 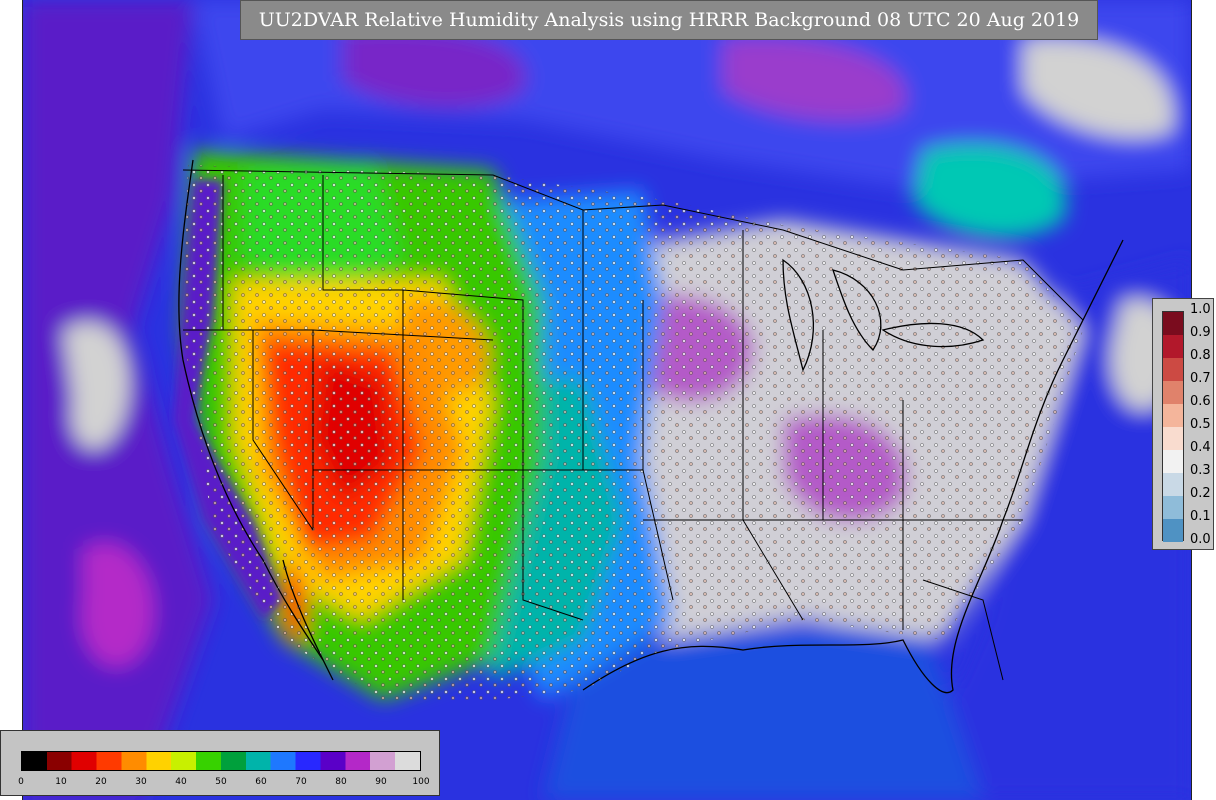 What do you see at coordinates (261, 782) in the screenshot?
I see `rh-tick: 60` at bounding box center [261, 782].